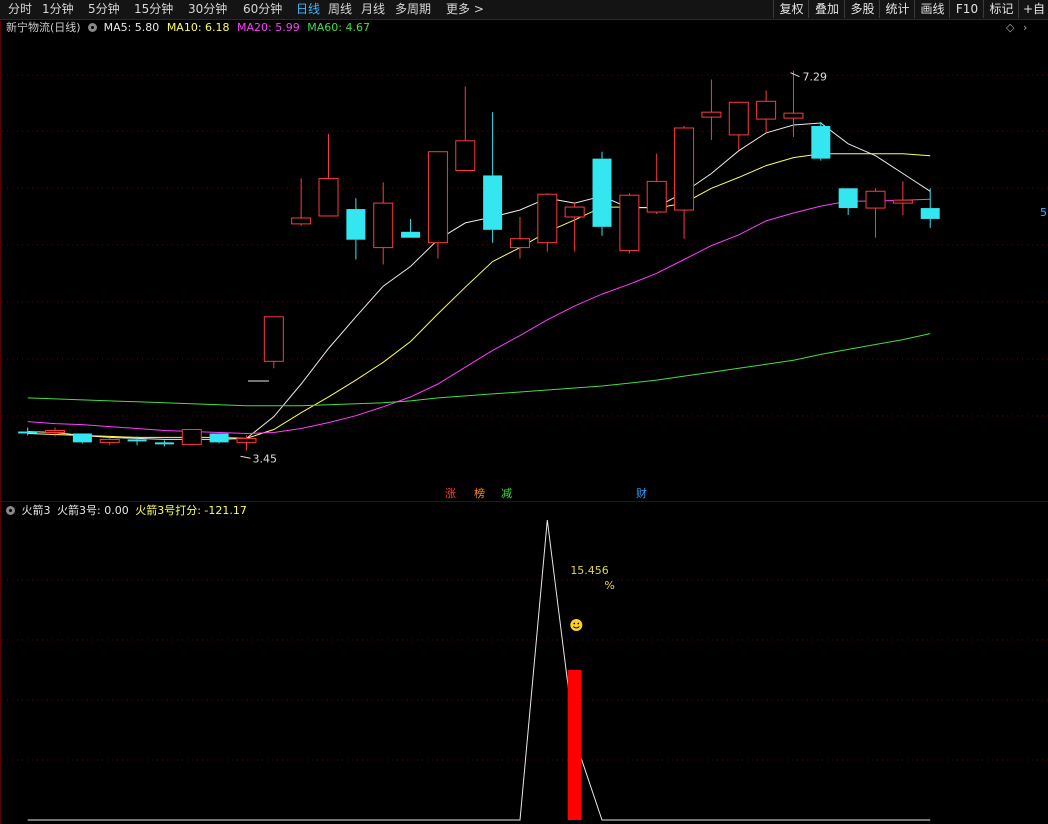  Describe the element at coordinates (245, 457) in the screenshot. I see `low-marker-arrow` at that location.